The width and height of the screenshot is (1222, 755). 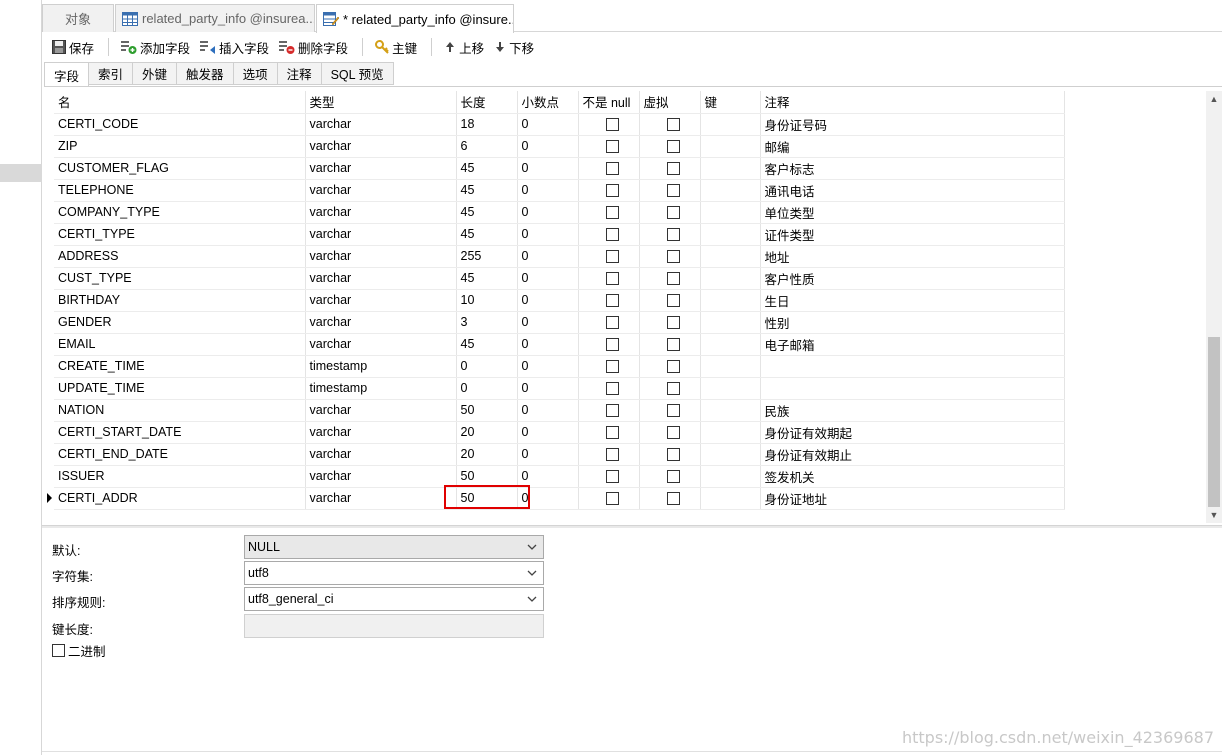 What do you see at coordinates (180, 102) in the screenshot?
I see `header-name: 名` at bounding box center [180, 102].